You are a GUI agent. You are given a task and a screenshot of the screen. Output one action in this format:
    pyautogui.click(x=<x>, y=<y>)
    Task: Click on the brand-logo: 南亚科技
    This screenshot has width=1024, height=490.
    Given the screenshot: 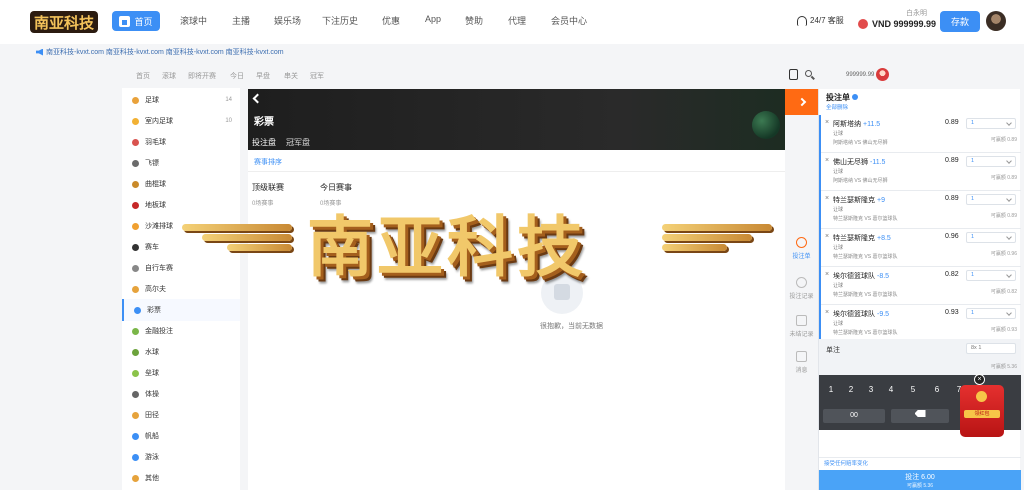 What is the action you would take?
    pyautogui.click(x=64, y=22)
    